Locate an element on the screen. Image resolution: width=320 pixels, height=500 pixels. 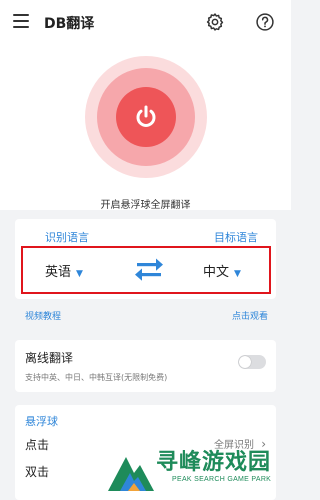
watch-video-link: 点击观看 is located at coordinates (250, 315).